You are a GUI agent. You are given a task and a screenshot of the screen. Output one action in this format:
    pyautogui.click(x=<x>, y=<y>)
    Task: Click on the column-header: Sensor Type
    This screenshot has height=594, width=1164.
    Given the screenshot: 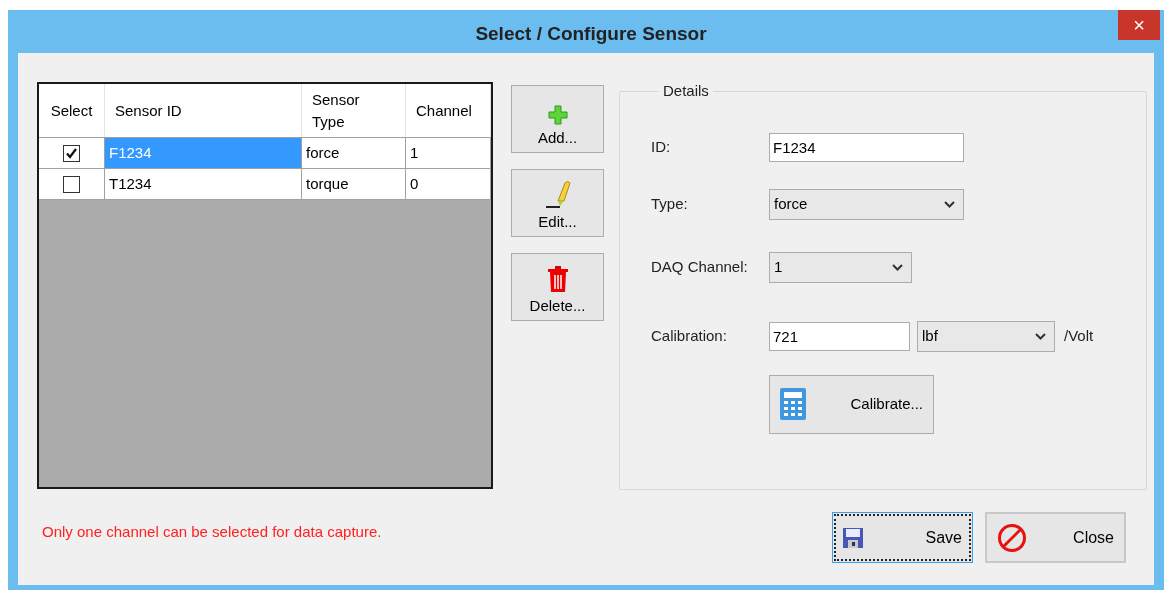 What is the action you would take?
    pyautogui.click(x=354, y=110)
    